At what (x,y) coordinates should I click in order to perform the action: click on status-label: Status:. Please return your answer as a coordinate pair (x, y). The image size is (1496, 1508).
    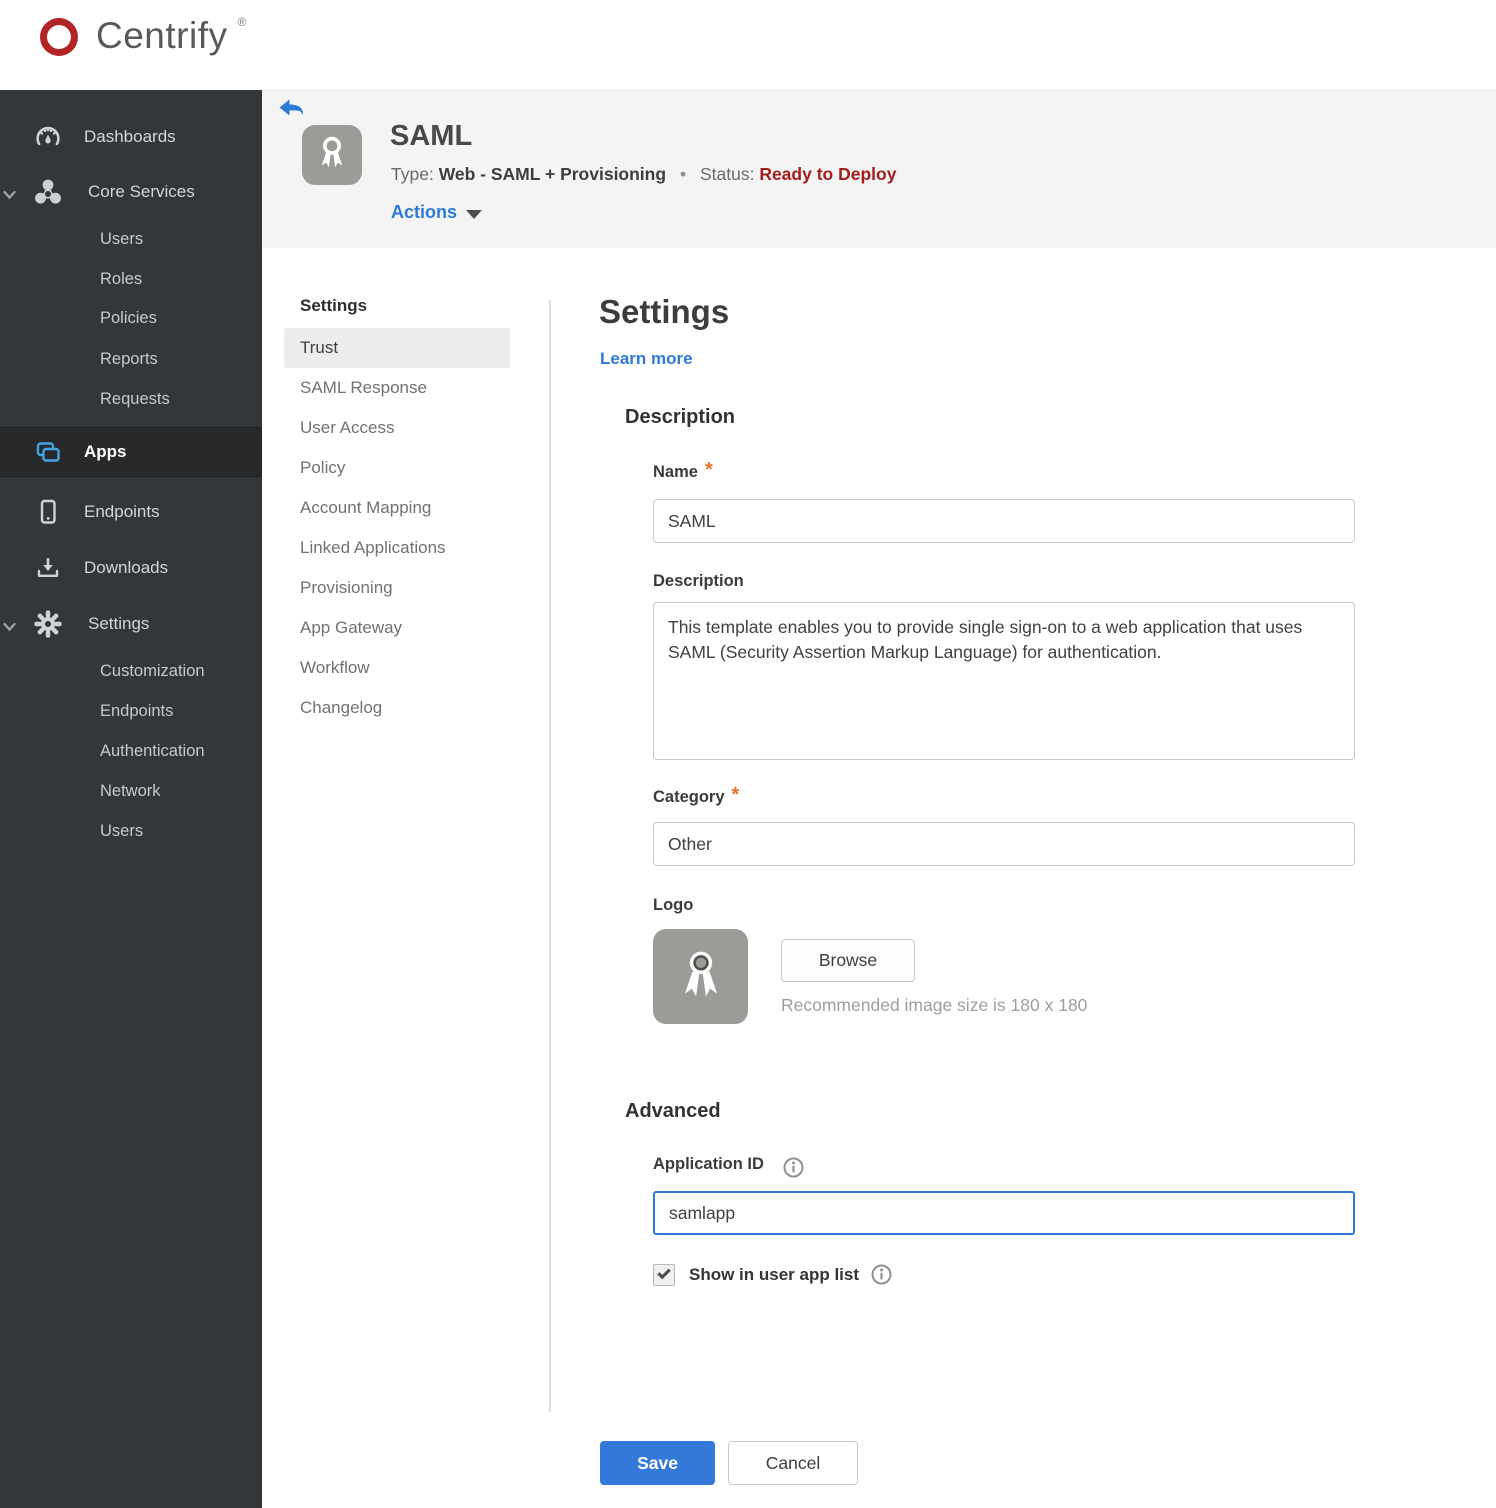
    Looking at the image, I should click on (727, 174).